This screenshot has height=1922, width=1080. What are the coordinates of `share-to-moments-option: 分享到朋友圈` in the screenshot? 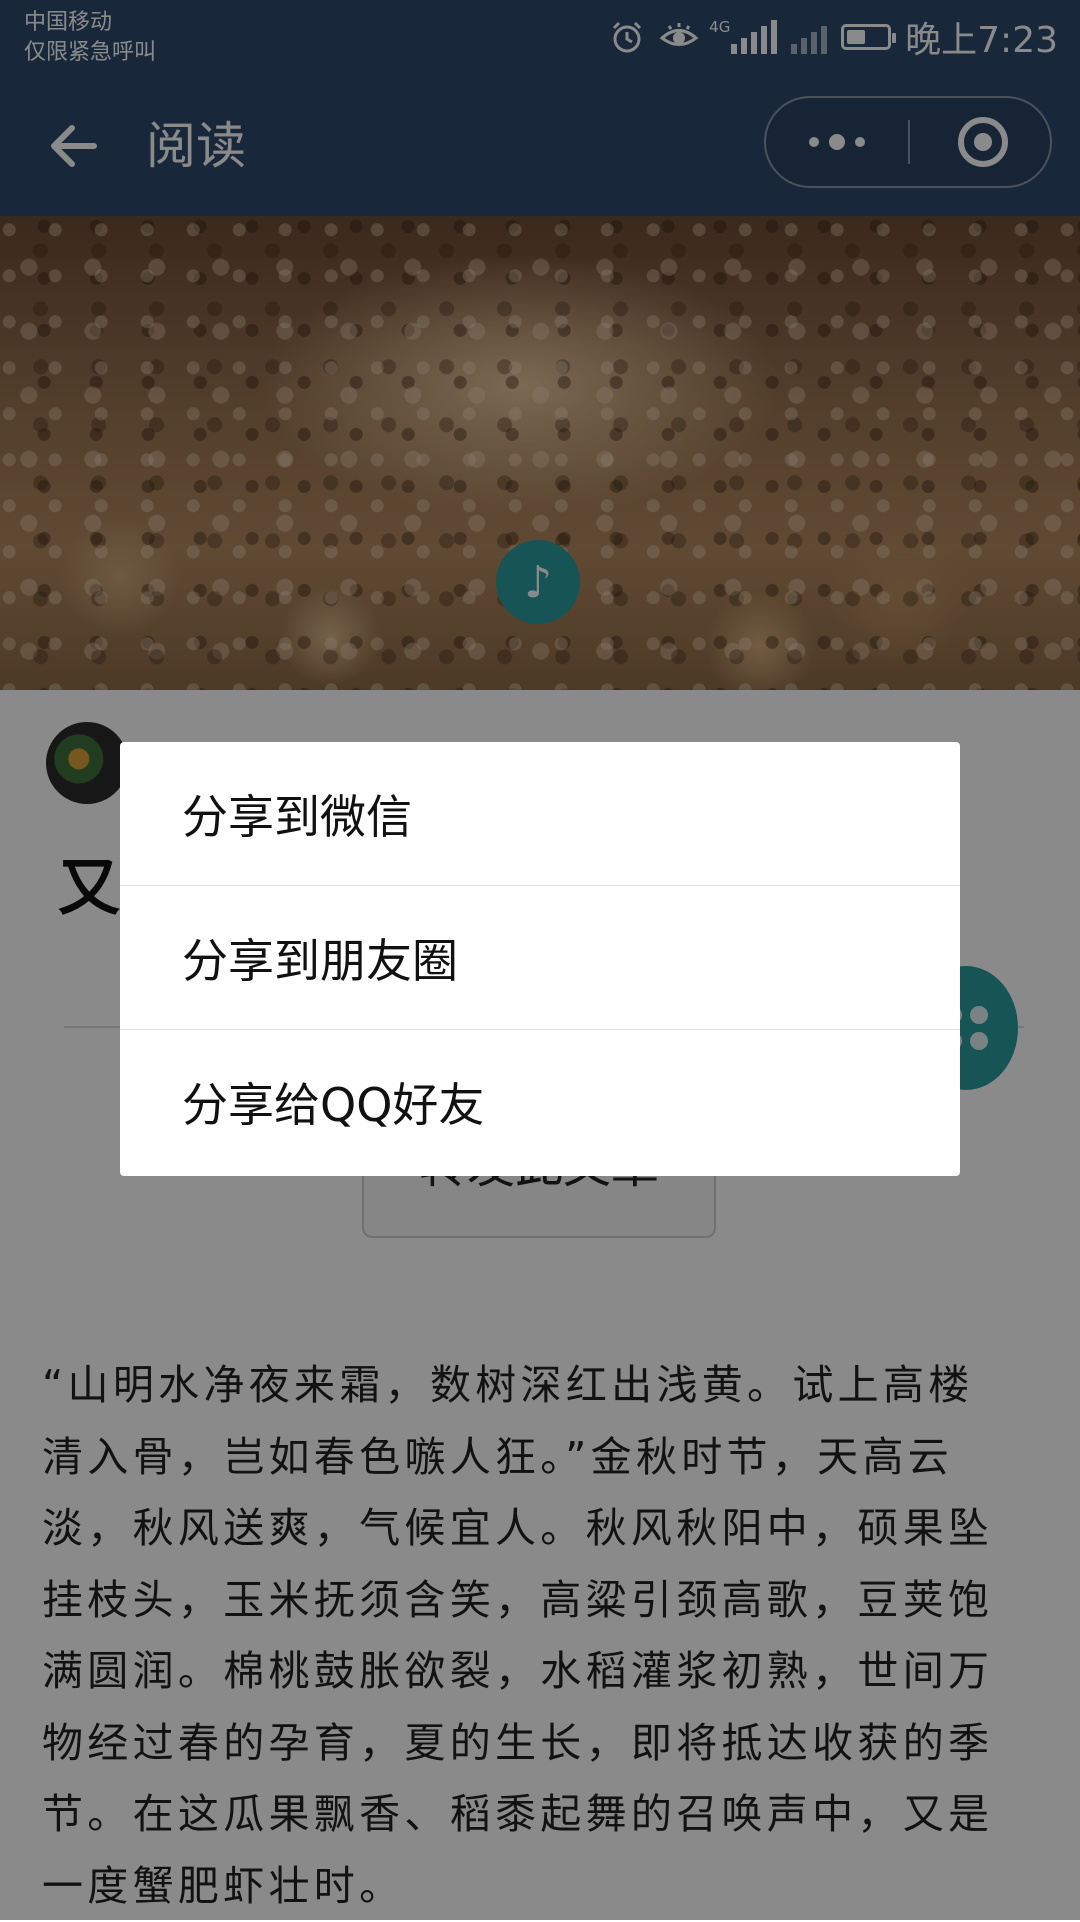 It's located at (540, 958).